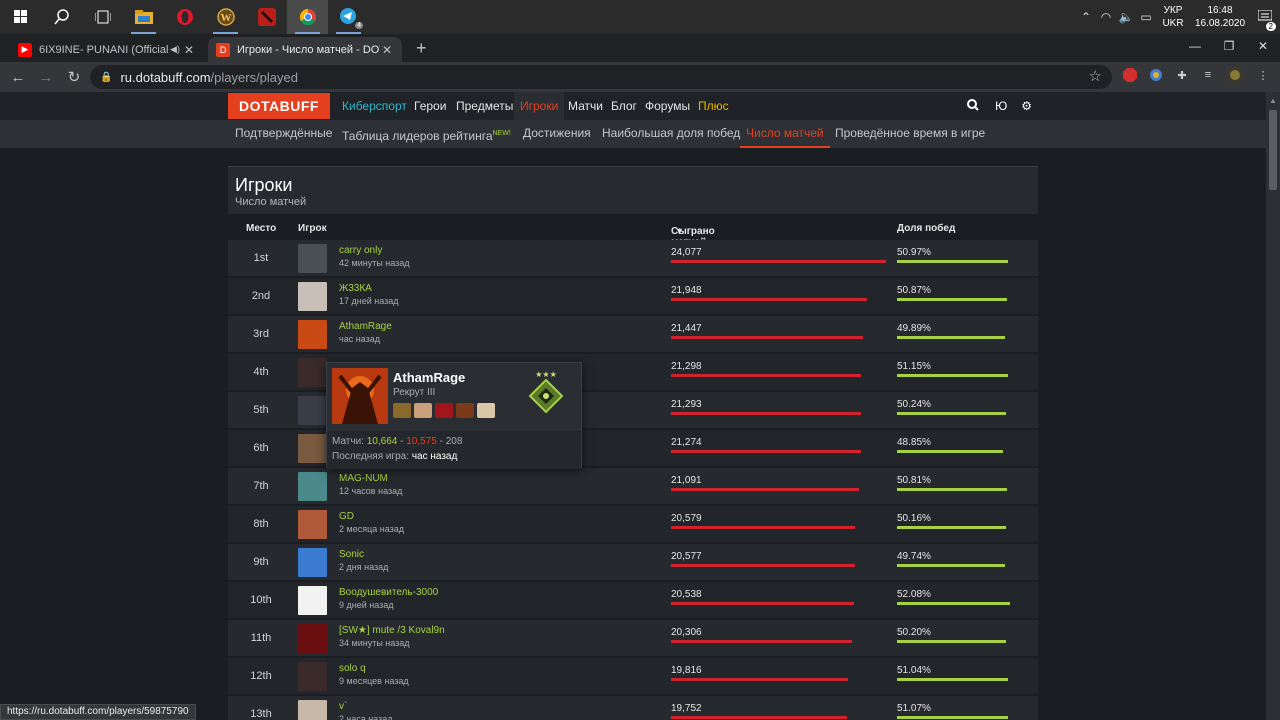 This screenshot has width=1280, height=720. Describe the element at coordinates (20, 17) in the screenshot. I see `windows-start-icon` at that location.